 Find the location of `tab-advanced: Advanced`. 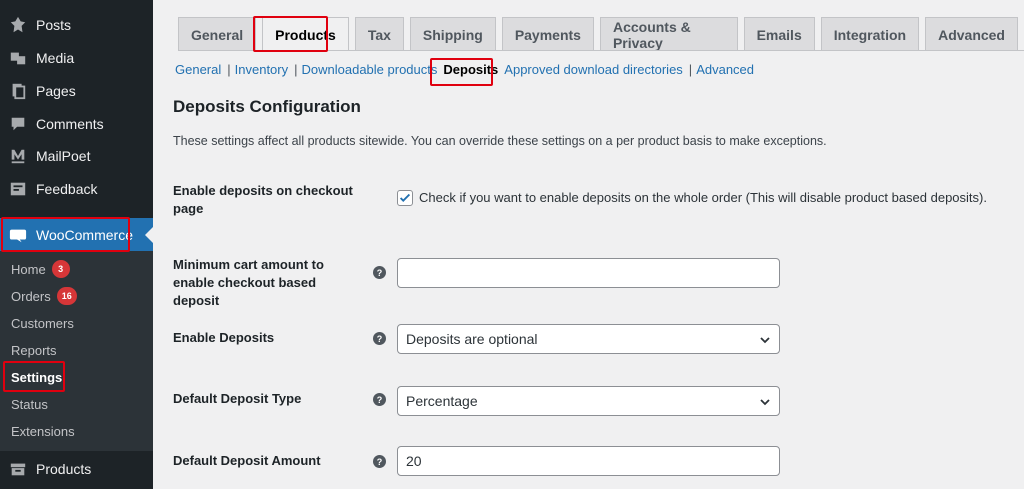

tab-advanced: Advanced is located at coordinates (971, 34).